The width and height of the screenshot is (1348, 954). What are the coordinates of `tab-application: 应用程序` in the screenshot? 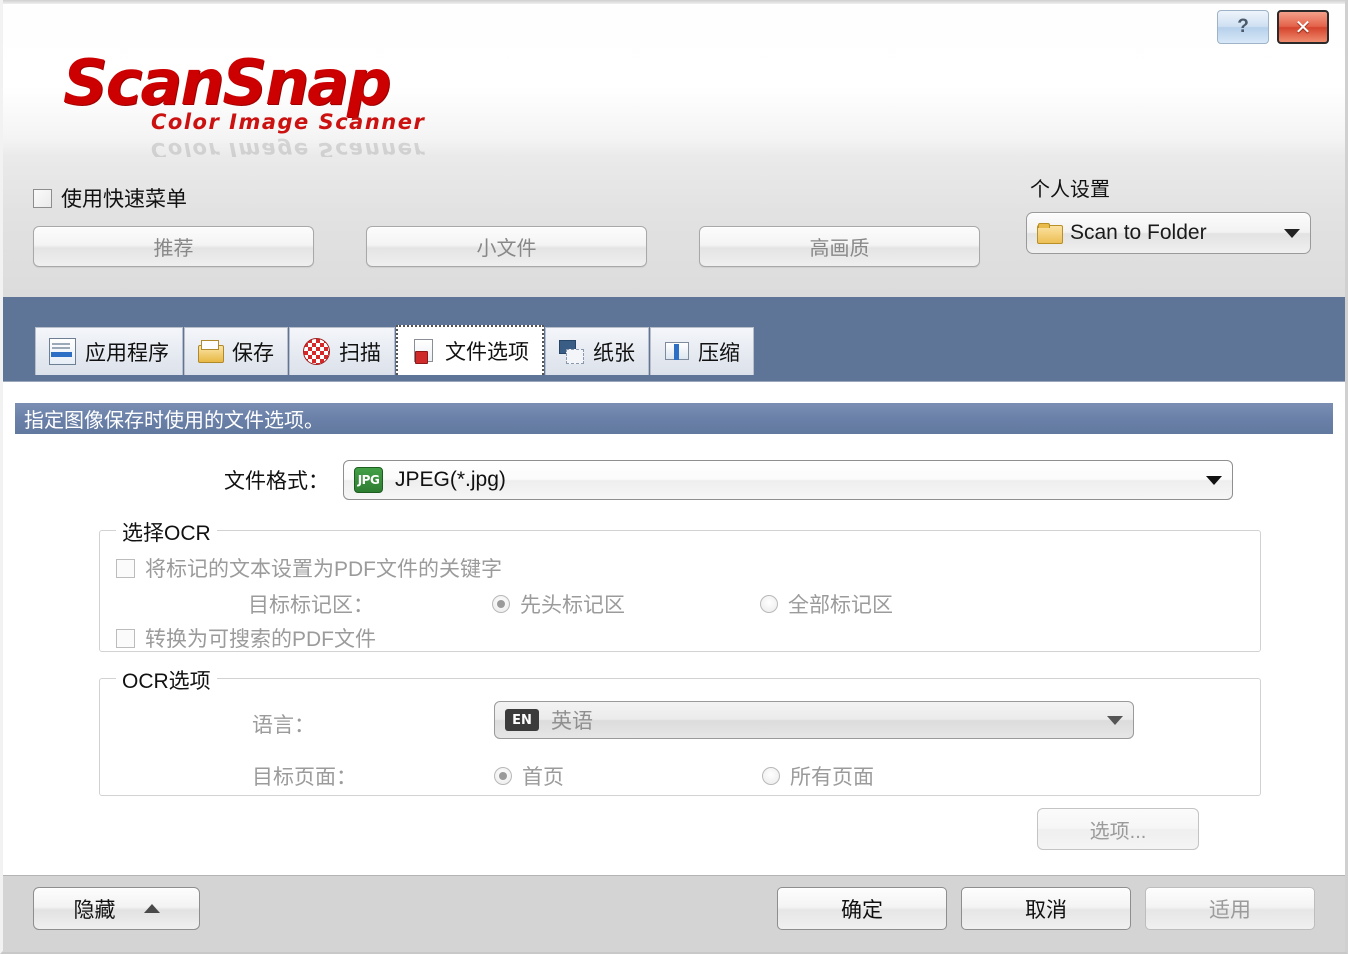 It's located at (109, 351).